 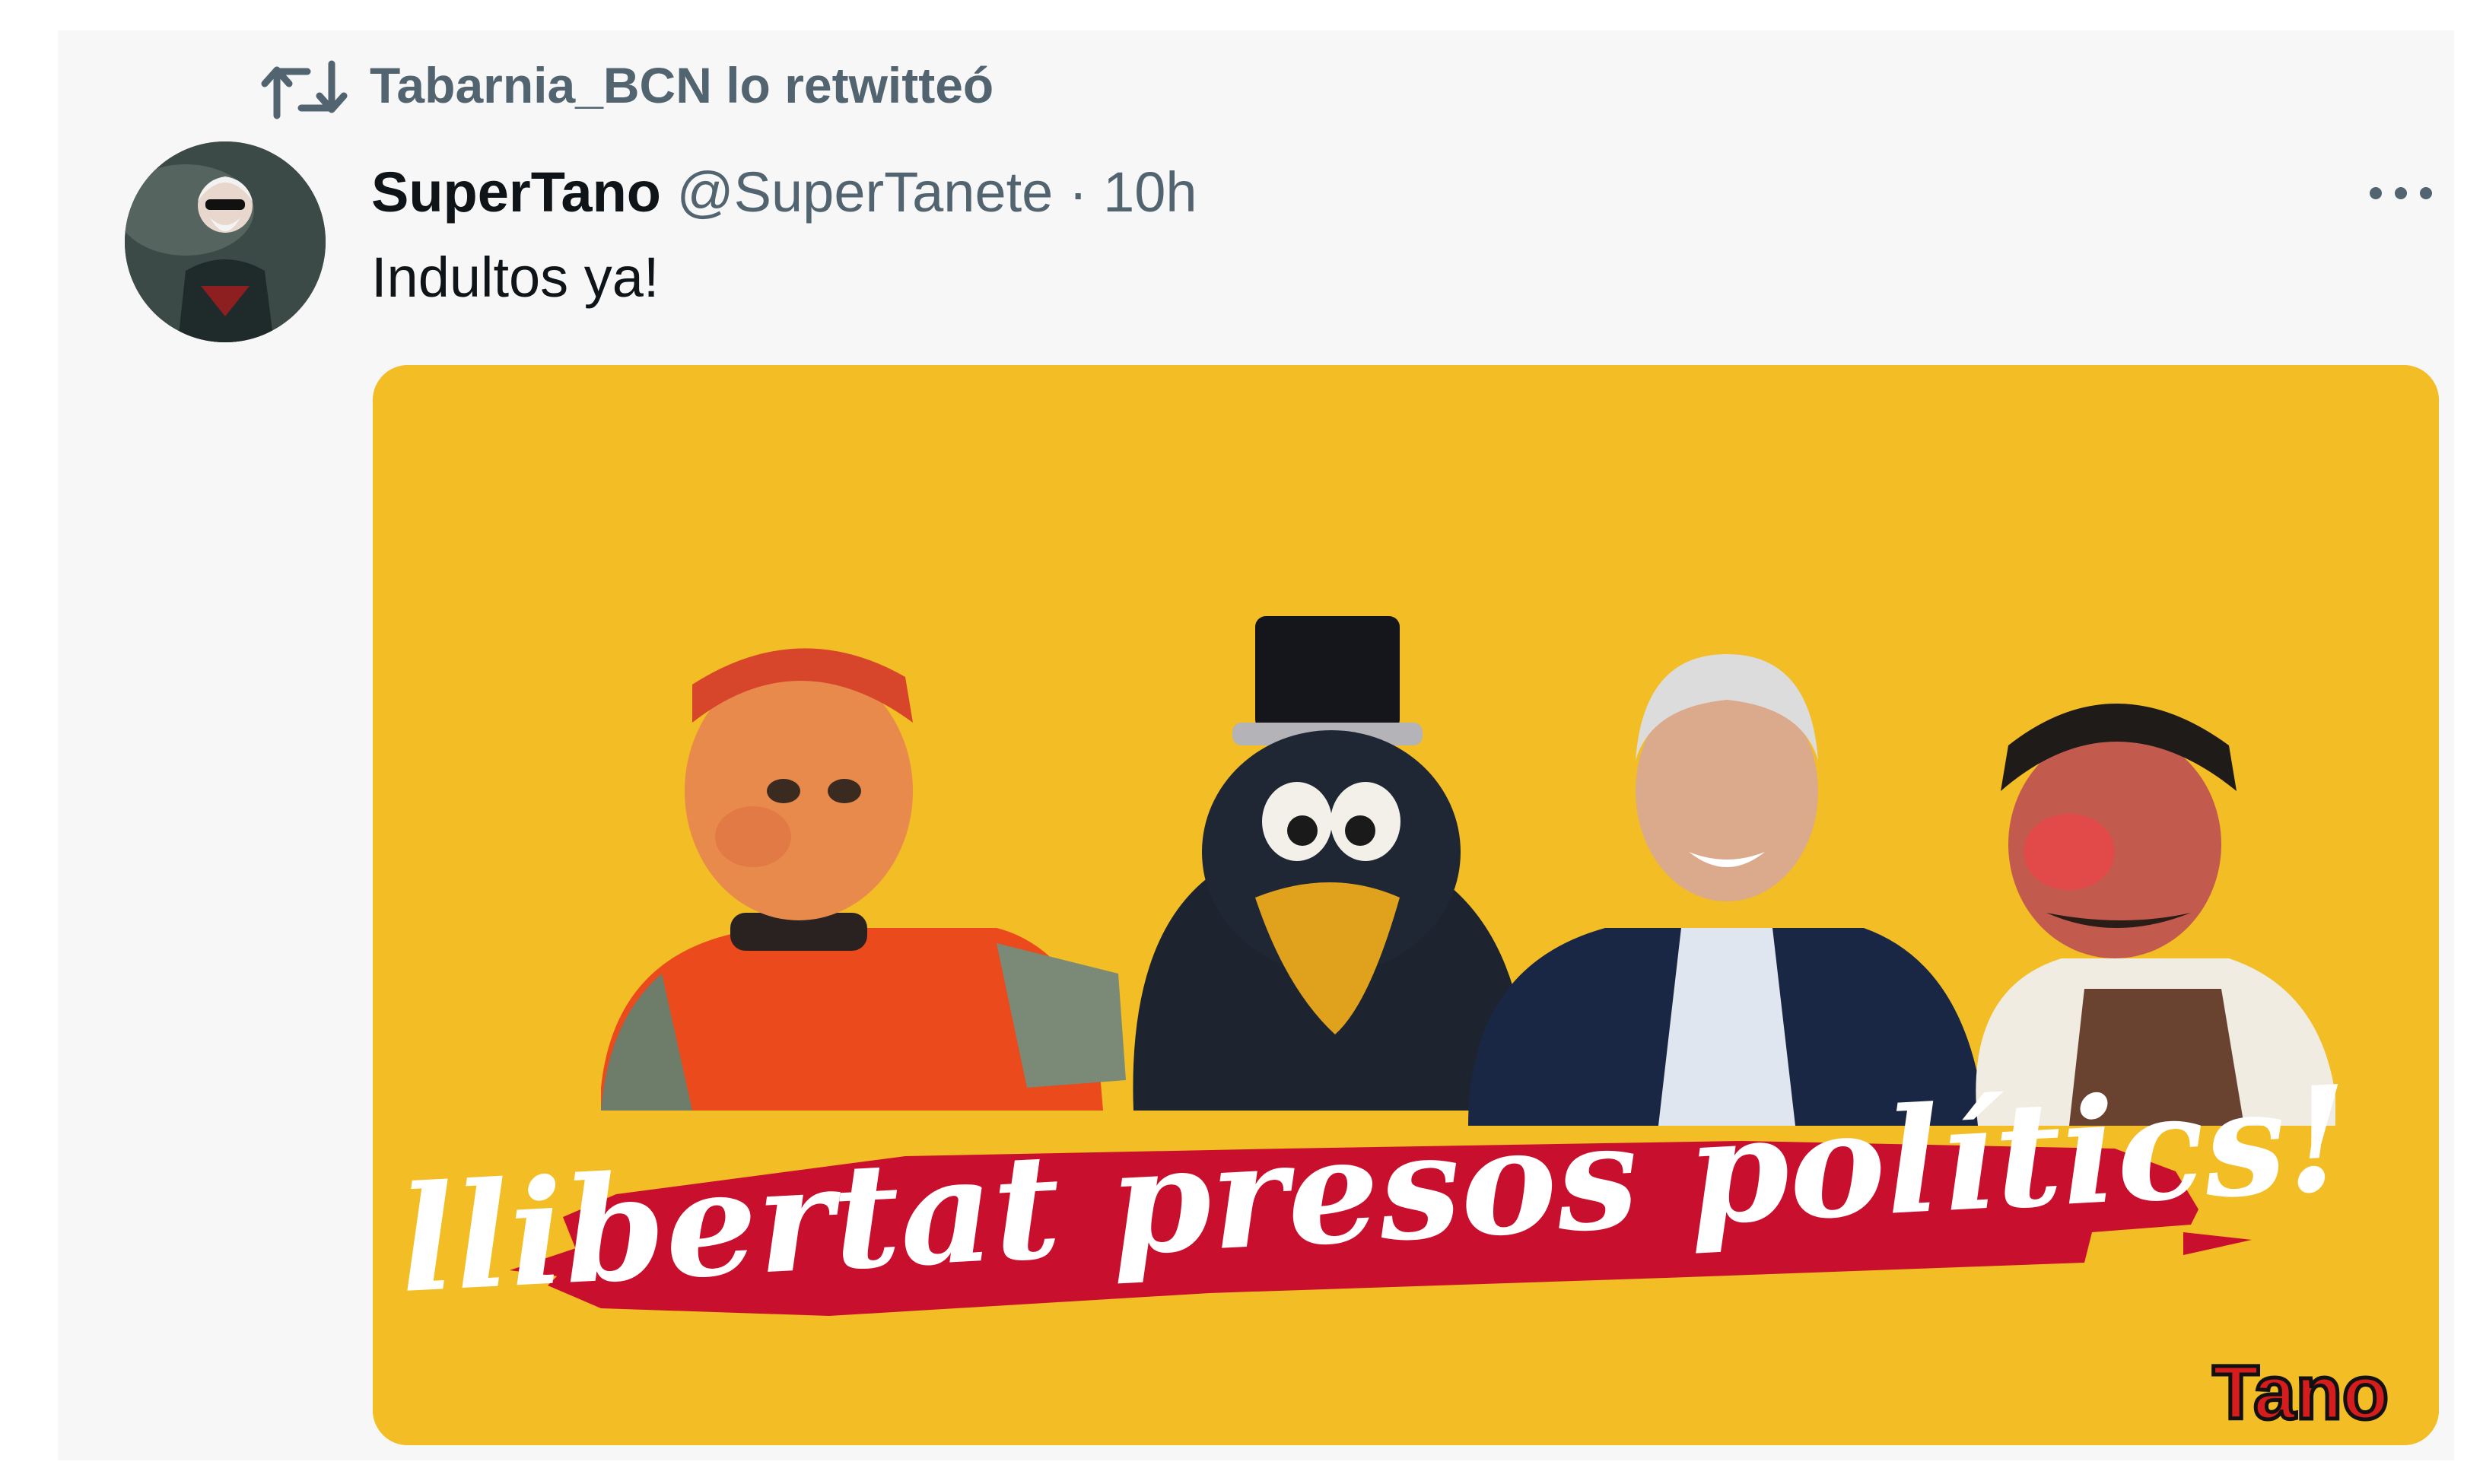 What do you see at coordinates (516, 192) in the screenshot?
I see `display-name: SuperTano` at bounding box center [516, 192].